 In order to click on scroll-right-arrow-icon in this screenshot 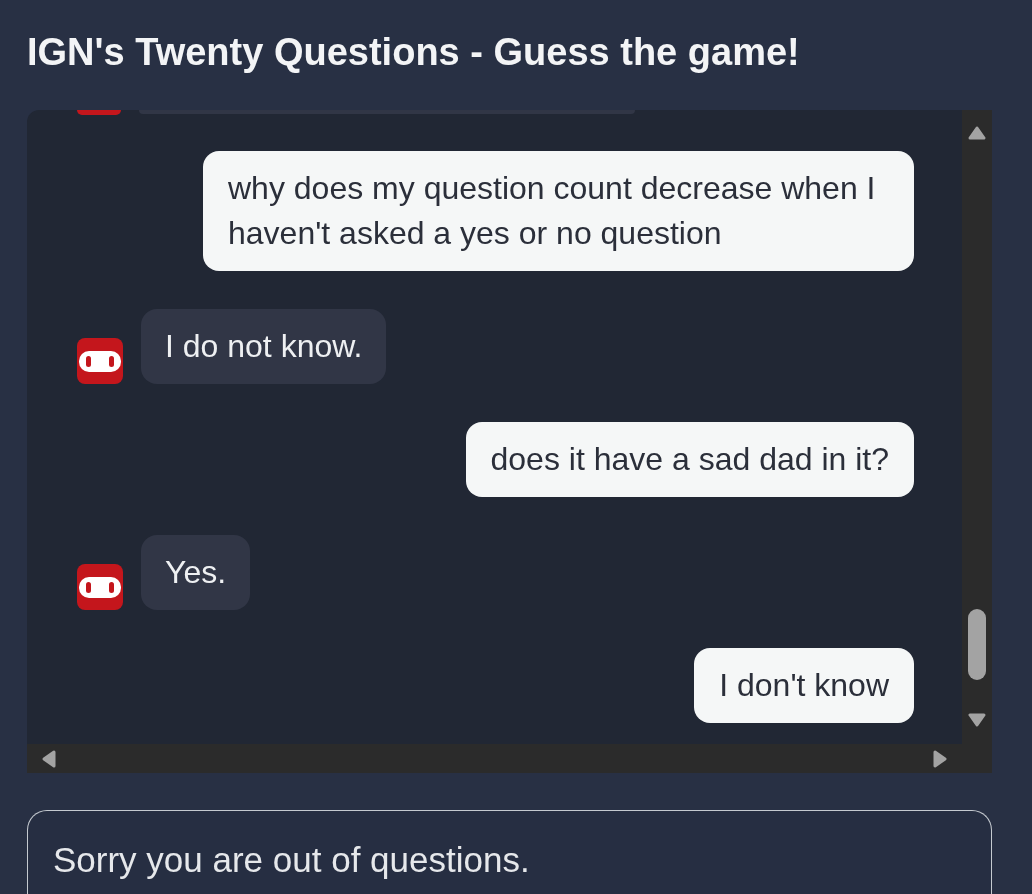, I will do `click(940, 758)`.